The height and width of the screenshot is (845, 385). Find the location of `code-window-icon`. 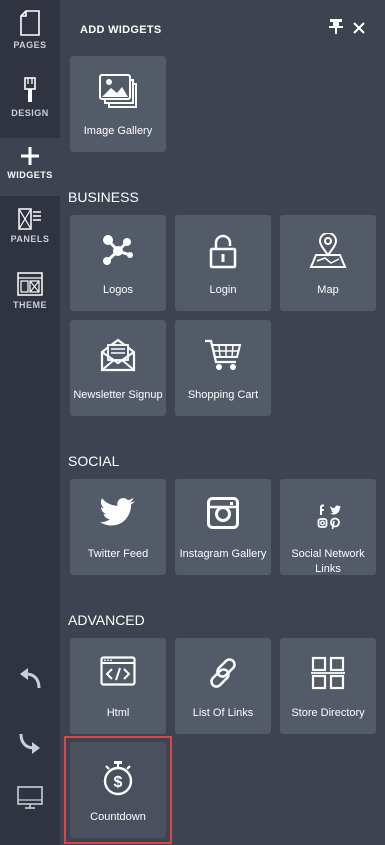

code-window-icon is located at coordinates (118, 671).